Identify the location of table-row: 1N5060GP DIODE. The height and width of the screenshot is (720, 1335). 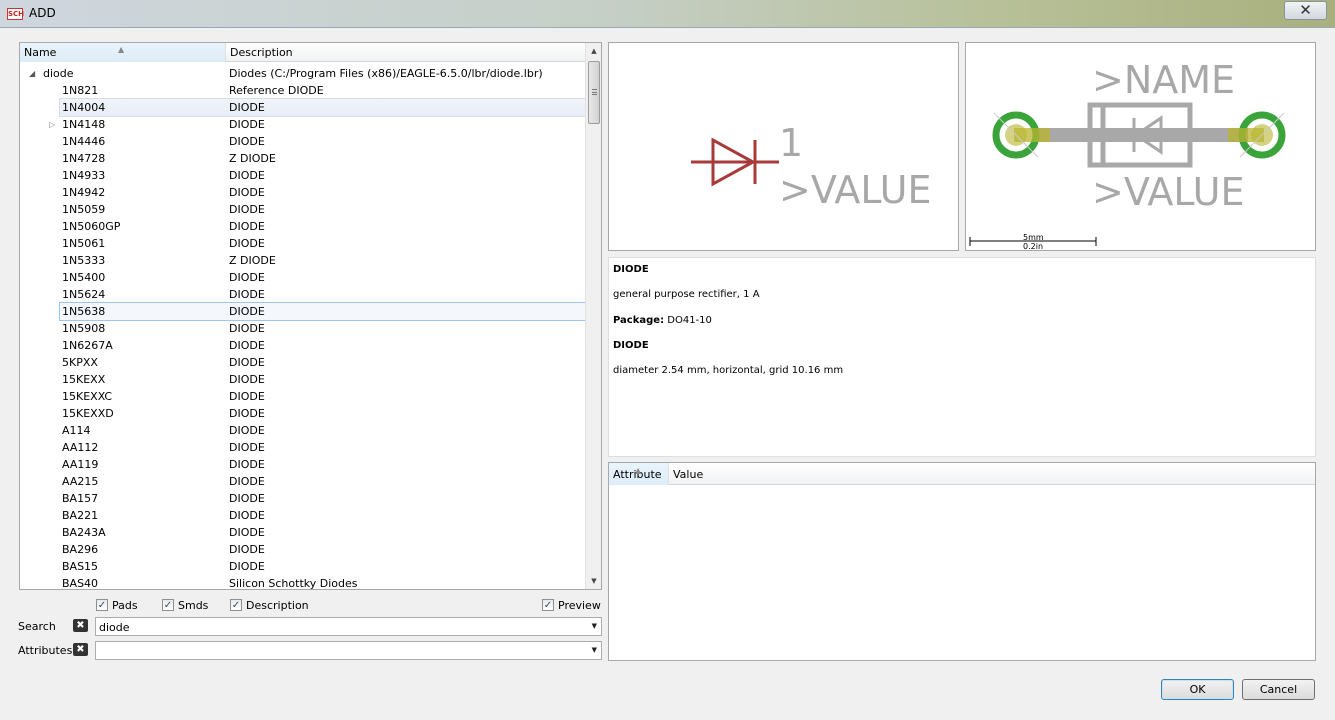
(303, 226).